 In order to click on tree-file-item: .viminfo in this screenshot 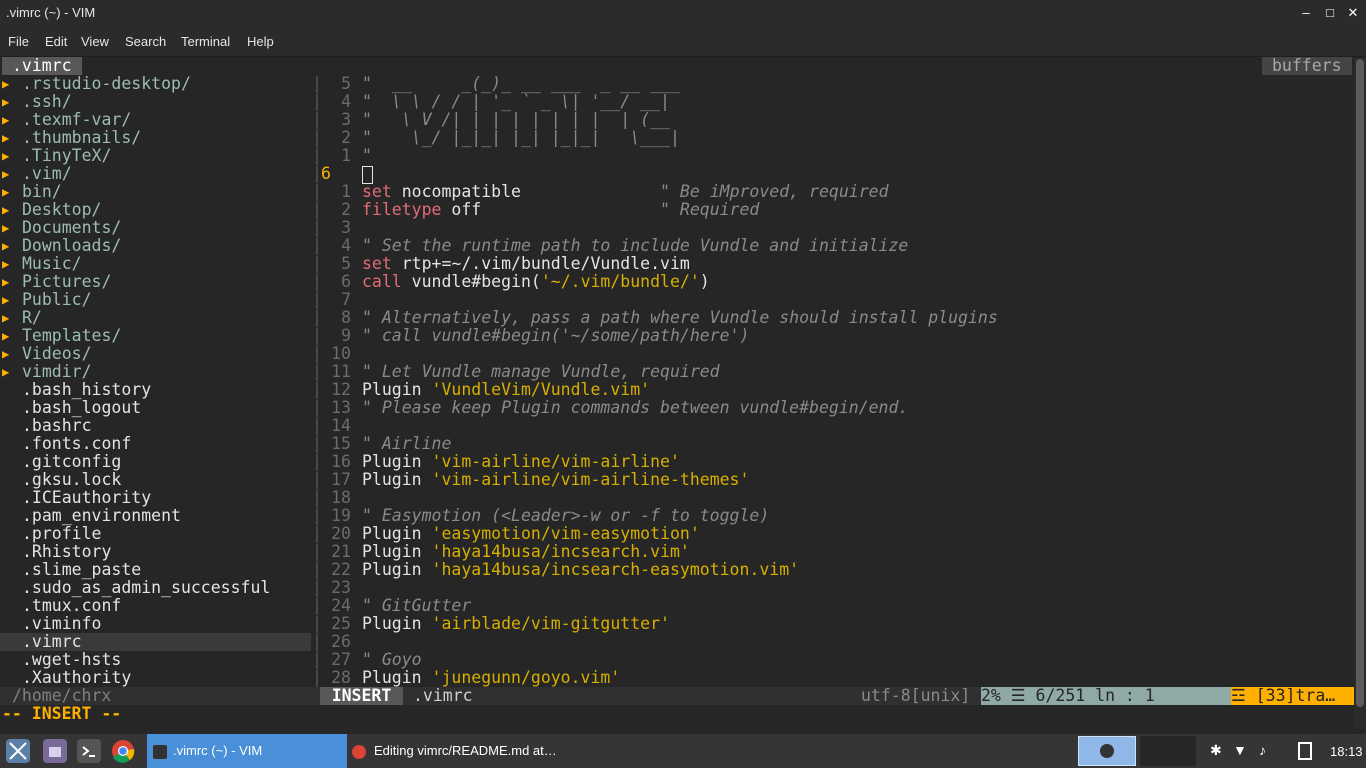, I will do `click(155, 624)`.